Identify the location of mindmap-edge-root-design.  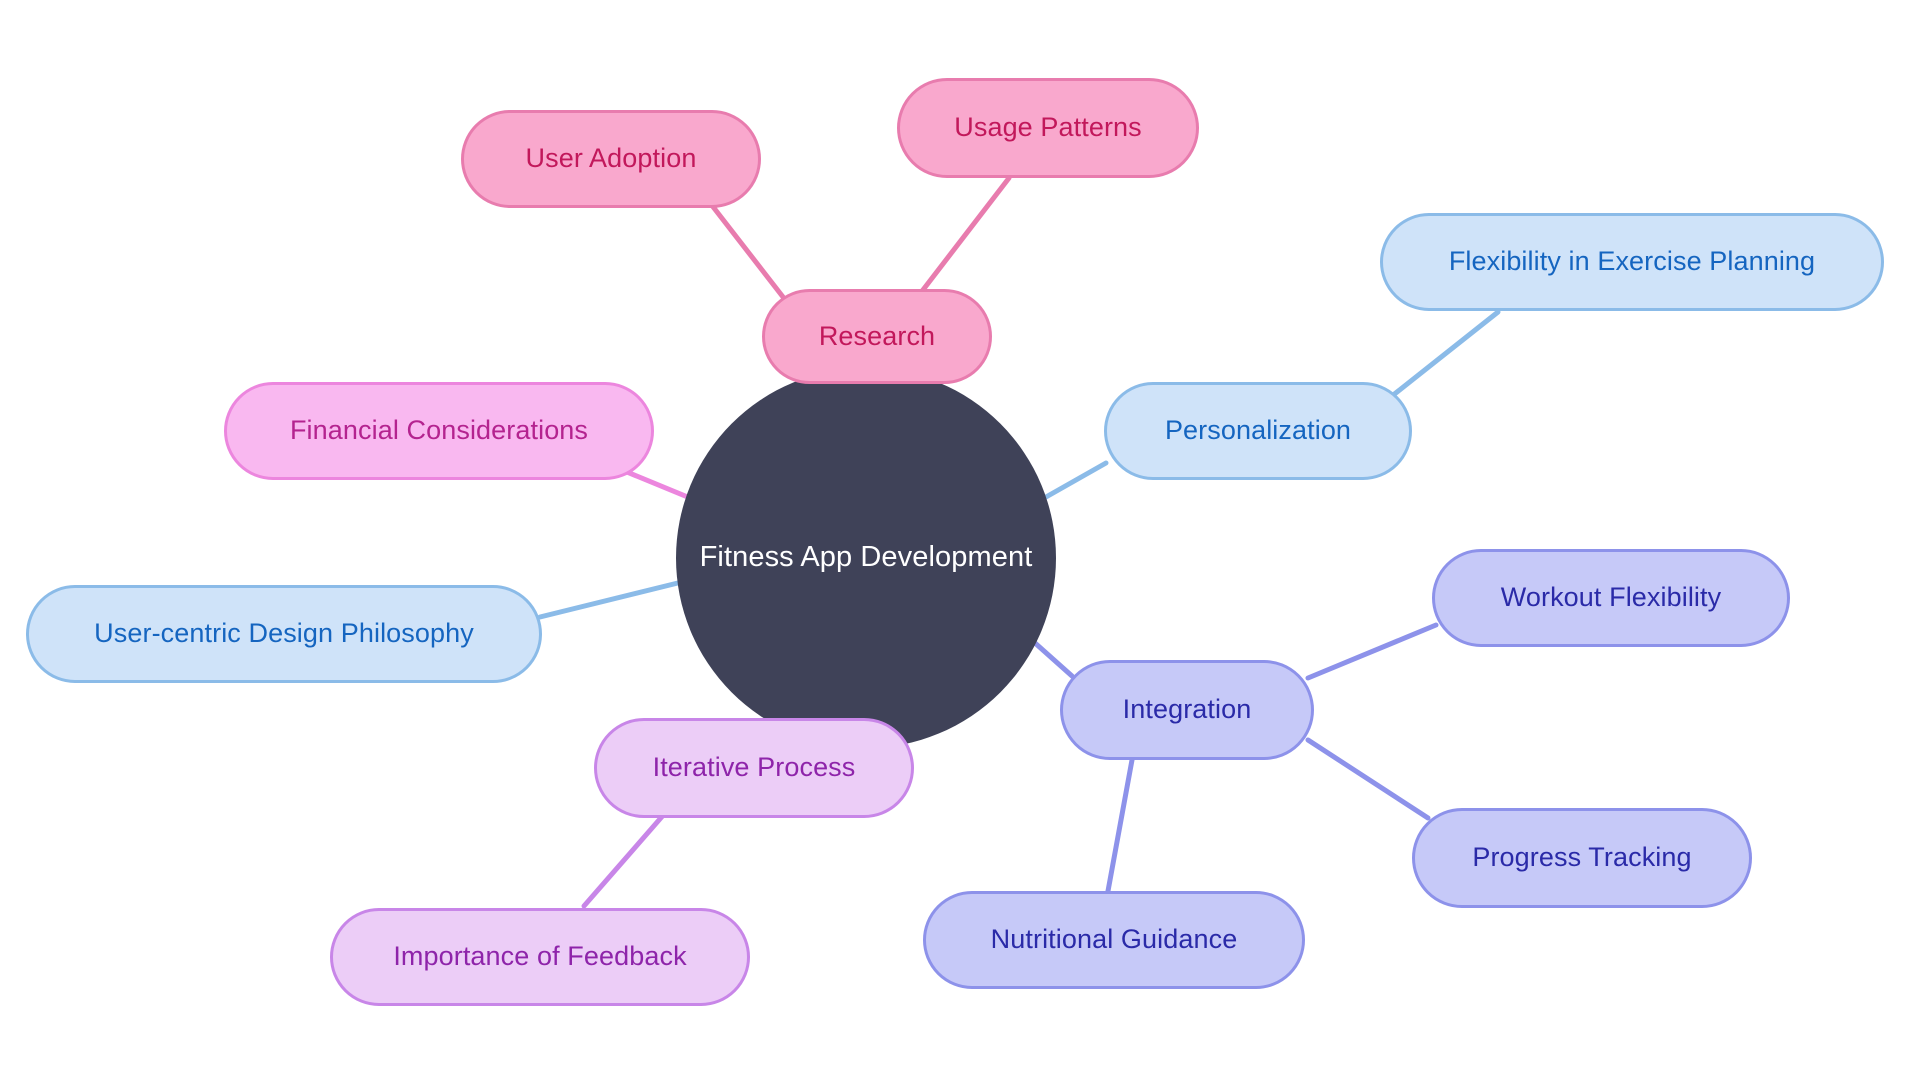
(615, 598).